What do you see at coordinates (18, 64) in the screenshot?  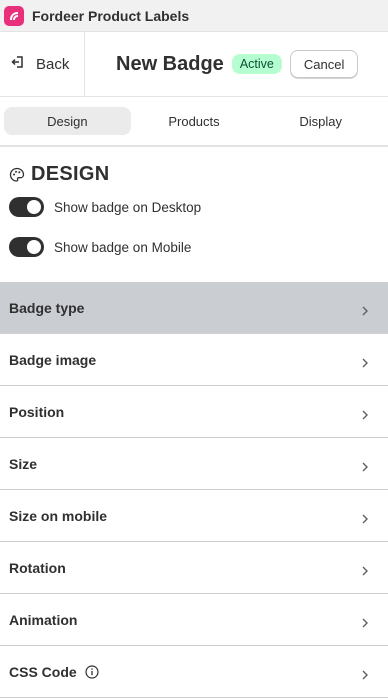 I see `back-arrow-icon` at bounding box center [18, 64].